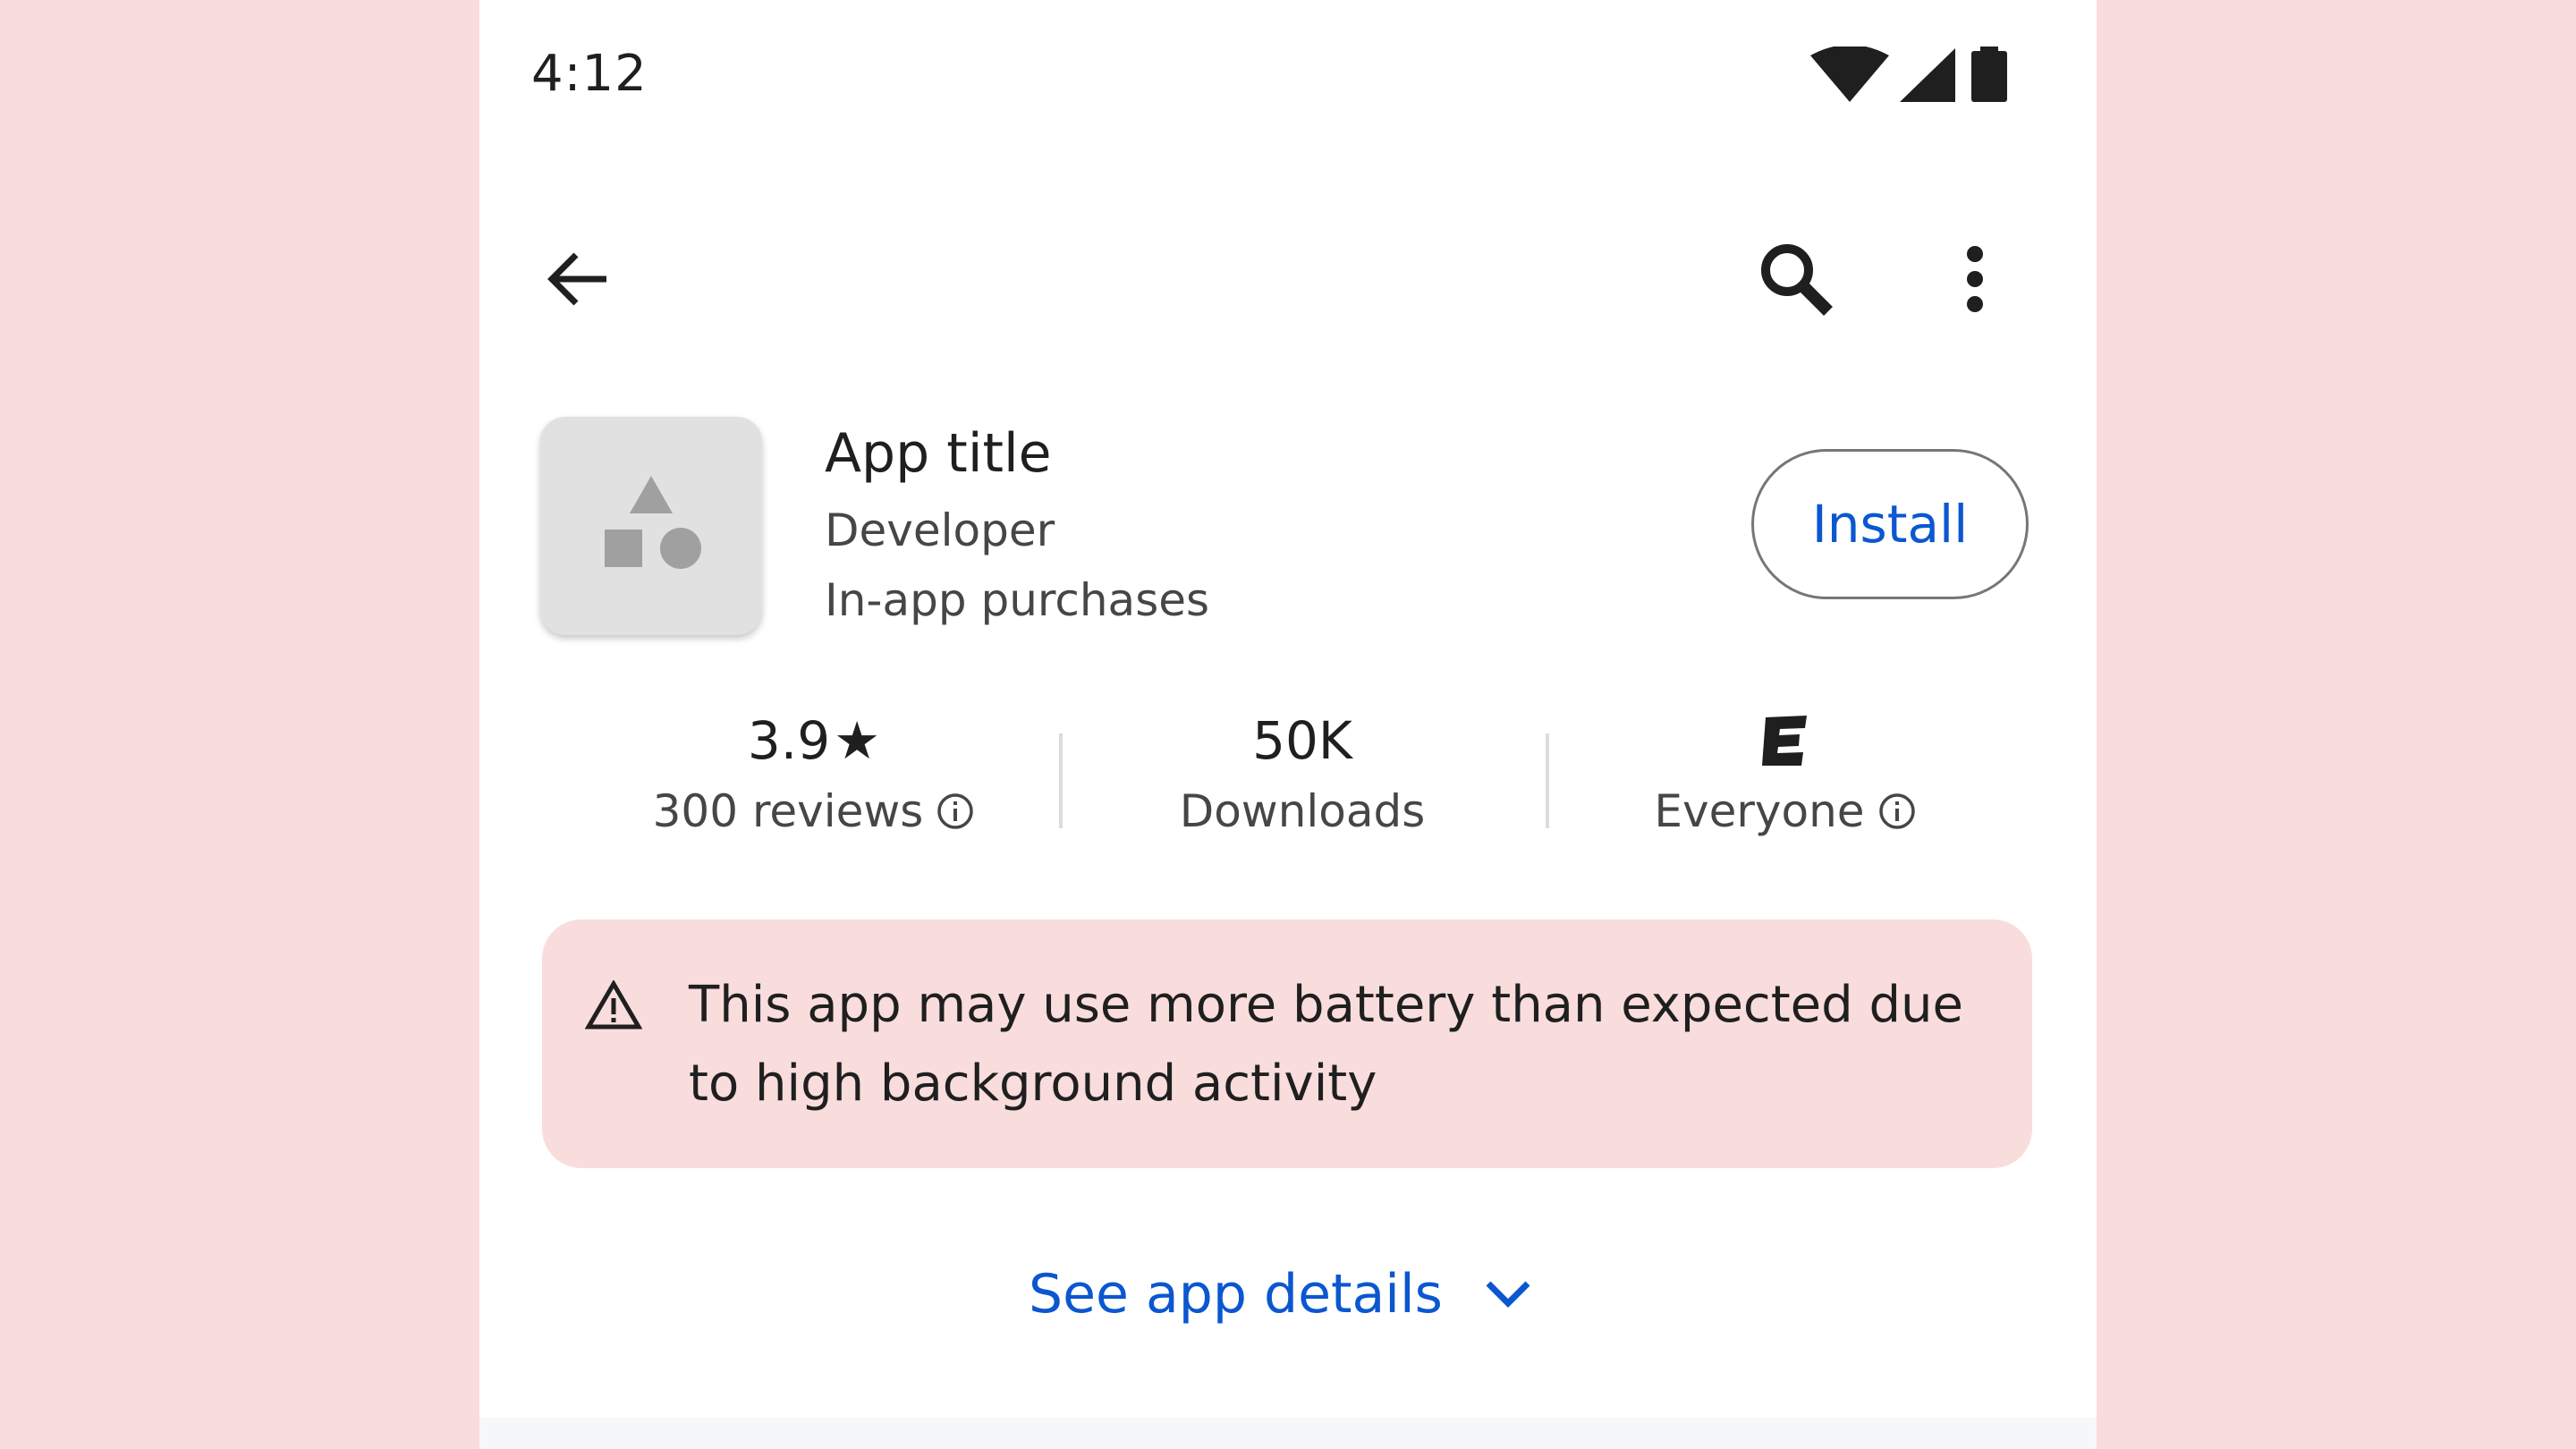 The width and height of the screenshot is (2576, 1449). I want to click on wifi-icon, so click(1849, 74).